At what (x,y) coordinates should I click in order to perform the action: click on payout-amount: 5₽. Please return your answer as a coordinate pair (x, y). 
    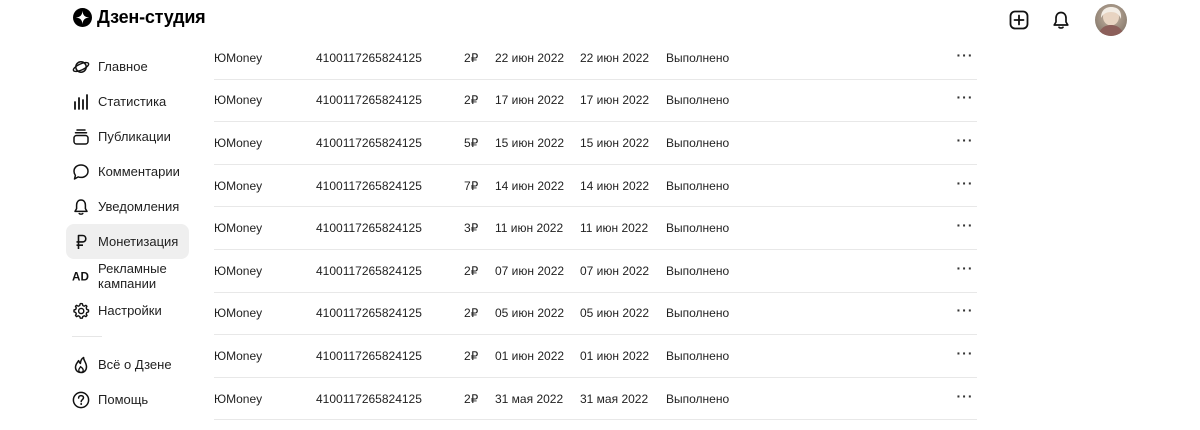
    Looking at the image, I should click on (471, 142).